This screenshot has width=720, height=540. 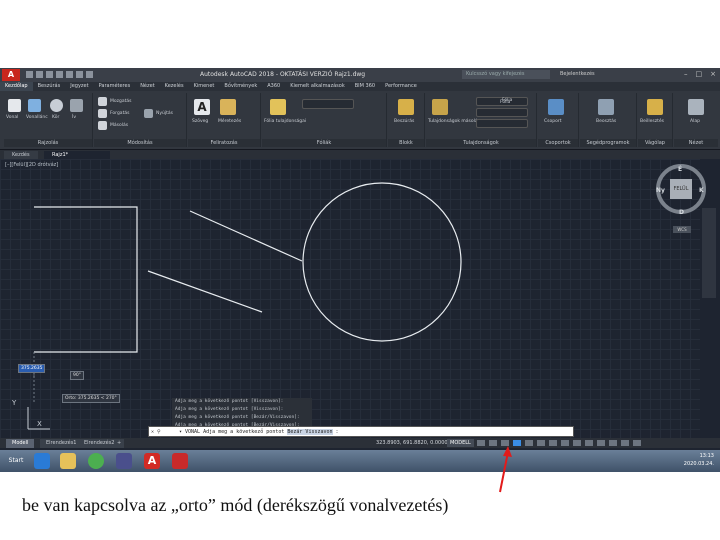 I want to click on red-arrow-head, so click(x=507, y=451).